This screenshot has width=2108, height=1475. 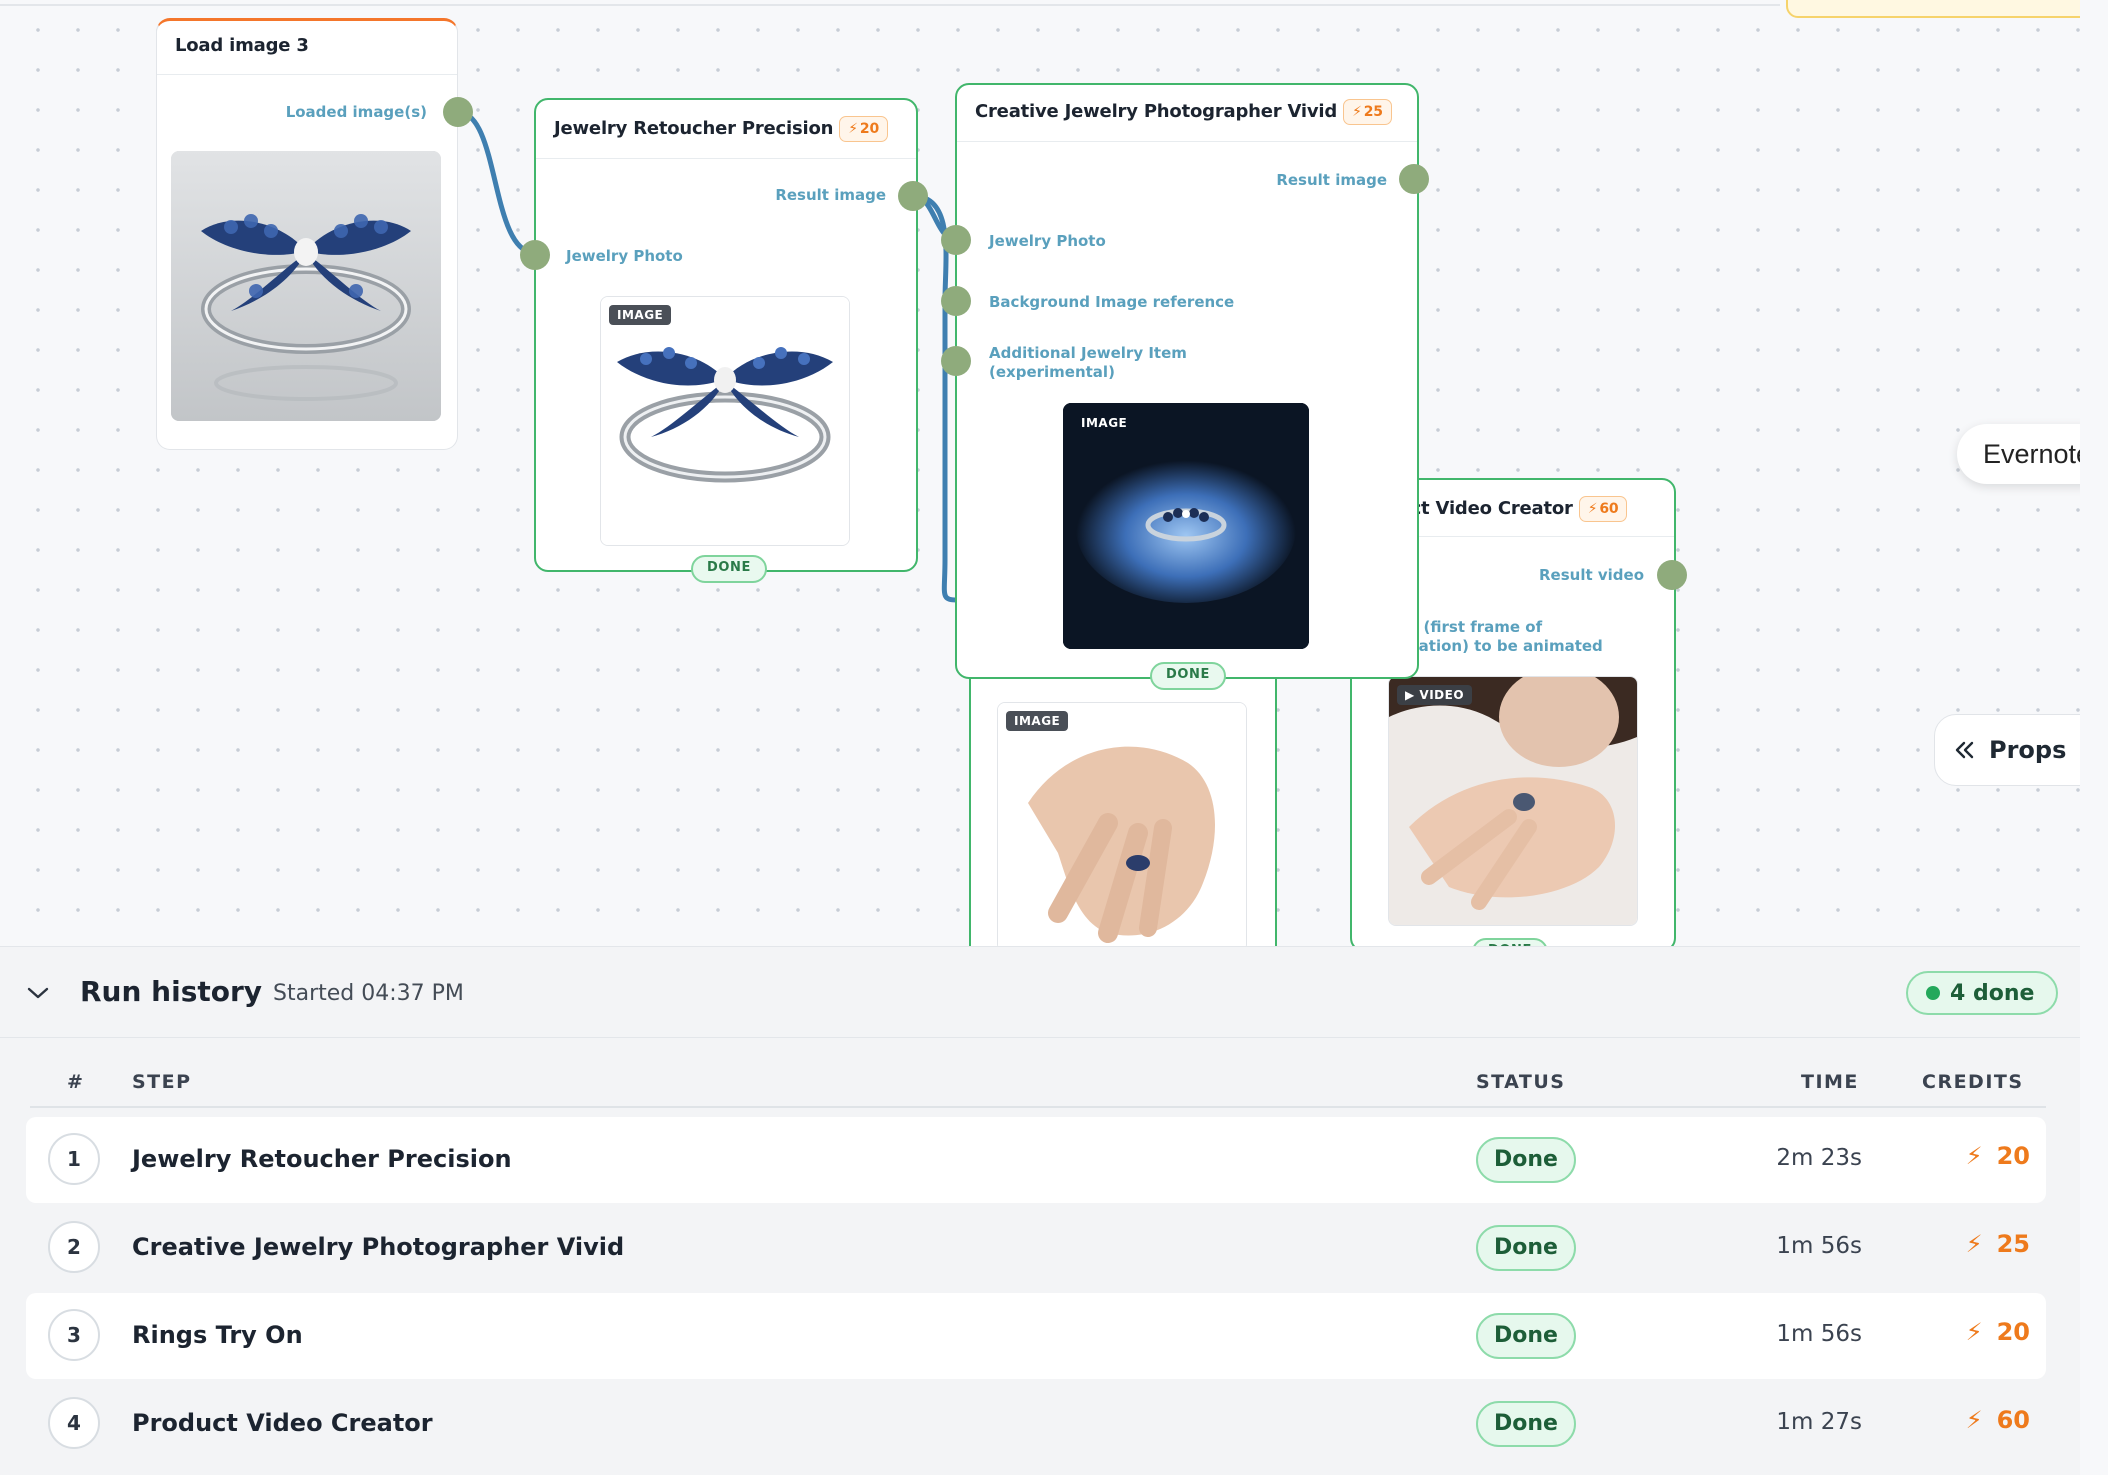 What do you see at coordinates (1475, 627) in the screenshot?
I see `port-label-video-input: o (first frame of` at bounding box center [1475, 627].